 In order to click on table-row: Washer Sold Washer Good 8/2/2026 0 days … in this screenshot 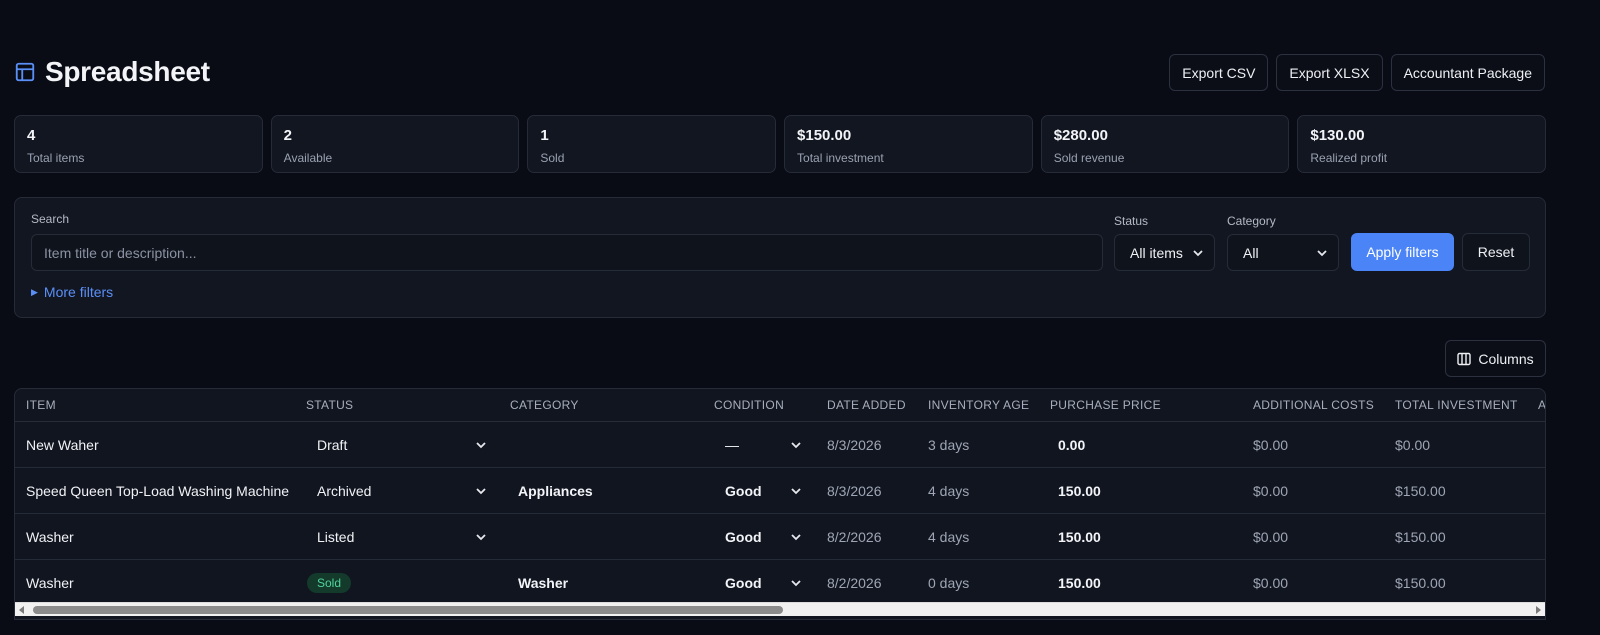, I will do `click(780, 583)`.